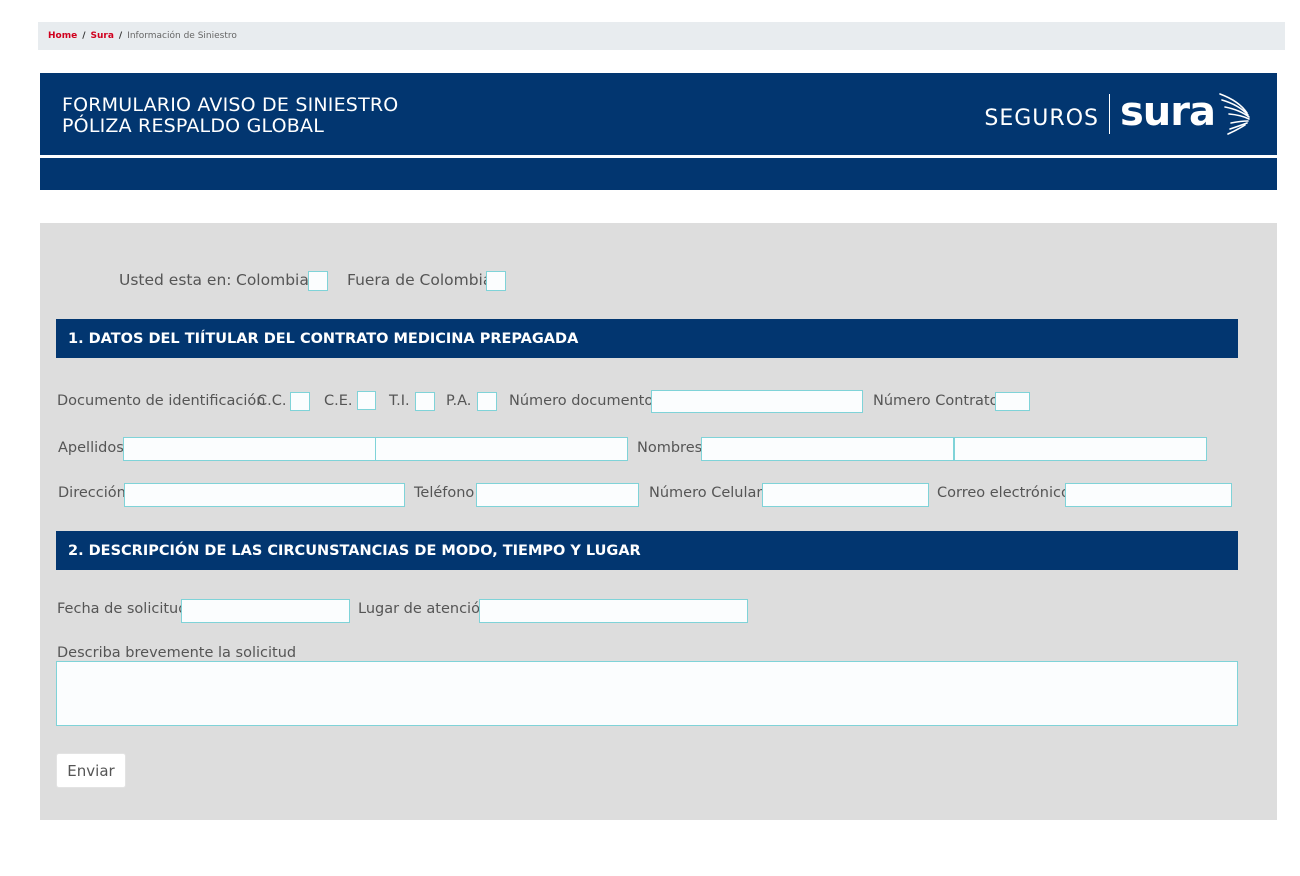 The width and height of the screenshot is (1300, 876). What do you see at coordinates (366, 400) in the screenshot?
I see `doc-ce-checkbox` at bounding box center [366, 400].